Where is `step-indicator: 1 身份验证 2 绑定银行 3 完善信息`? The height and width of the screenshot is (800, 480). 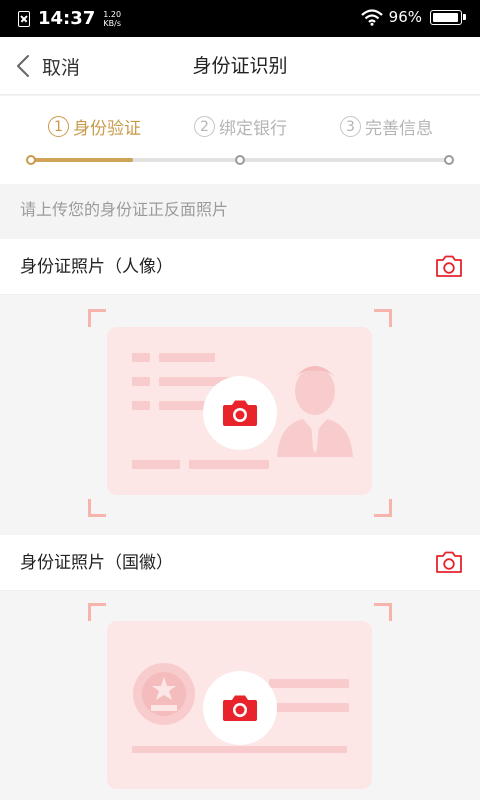
step-indicator: 1 身份验证 2 绑定银行 3 完善信息 is located at coordinates (240, 140).